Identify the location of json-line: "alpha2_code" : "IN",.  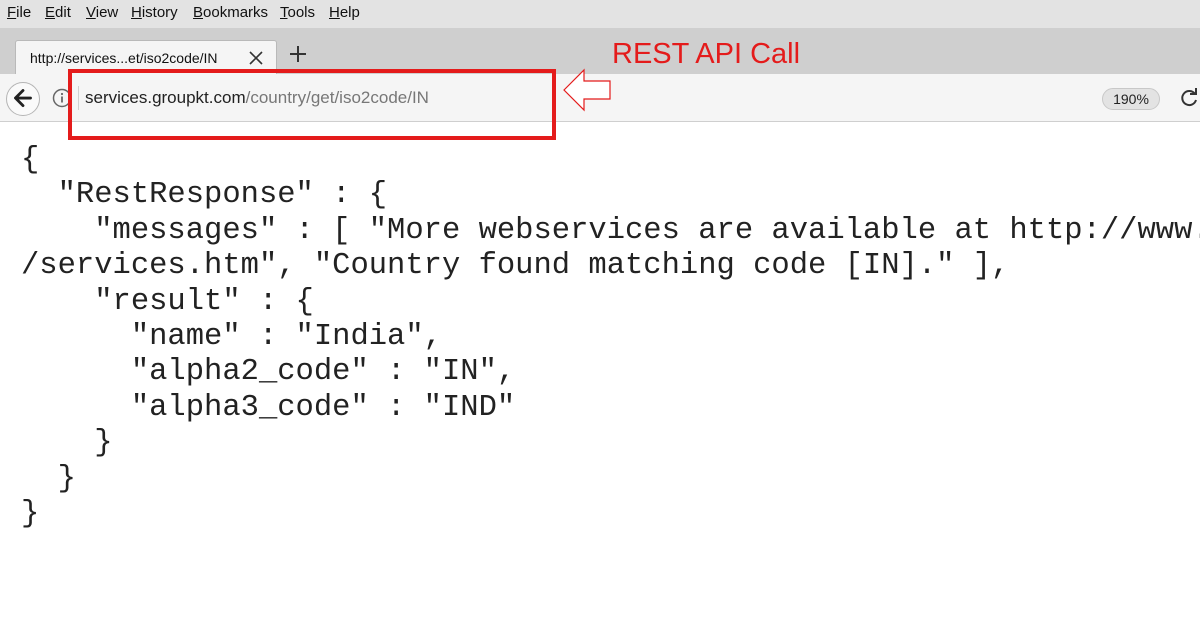
(268, 372).